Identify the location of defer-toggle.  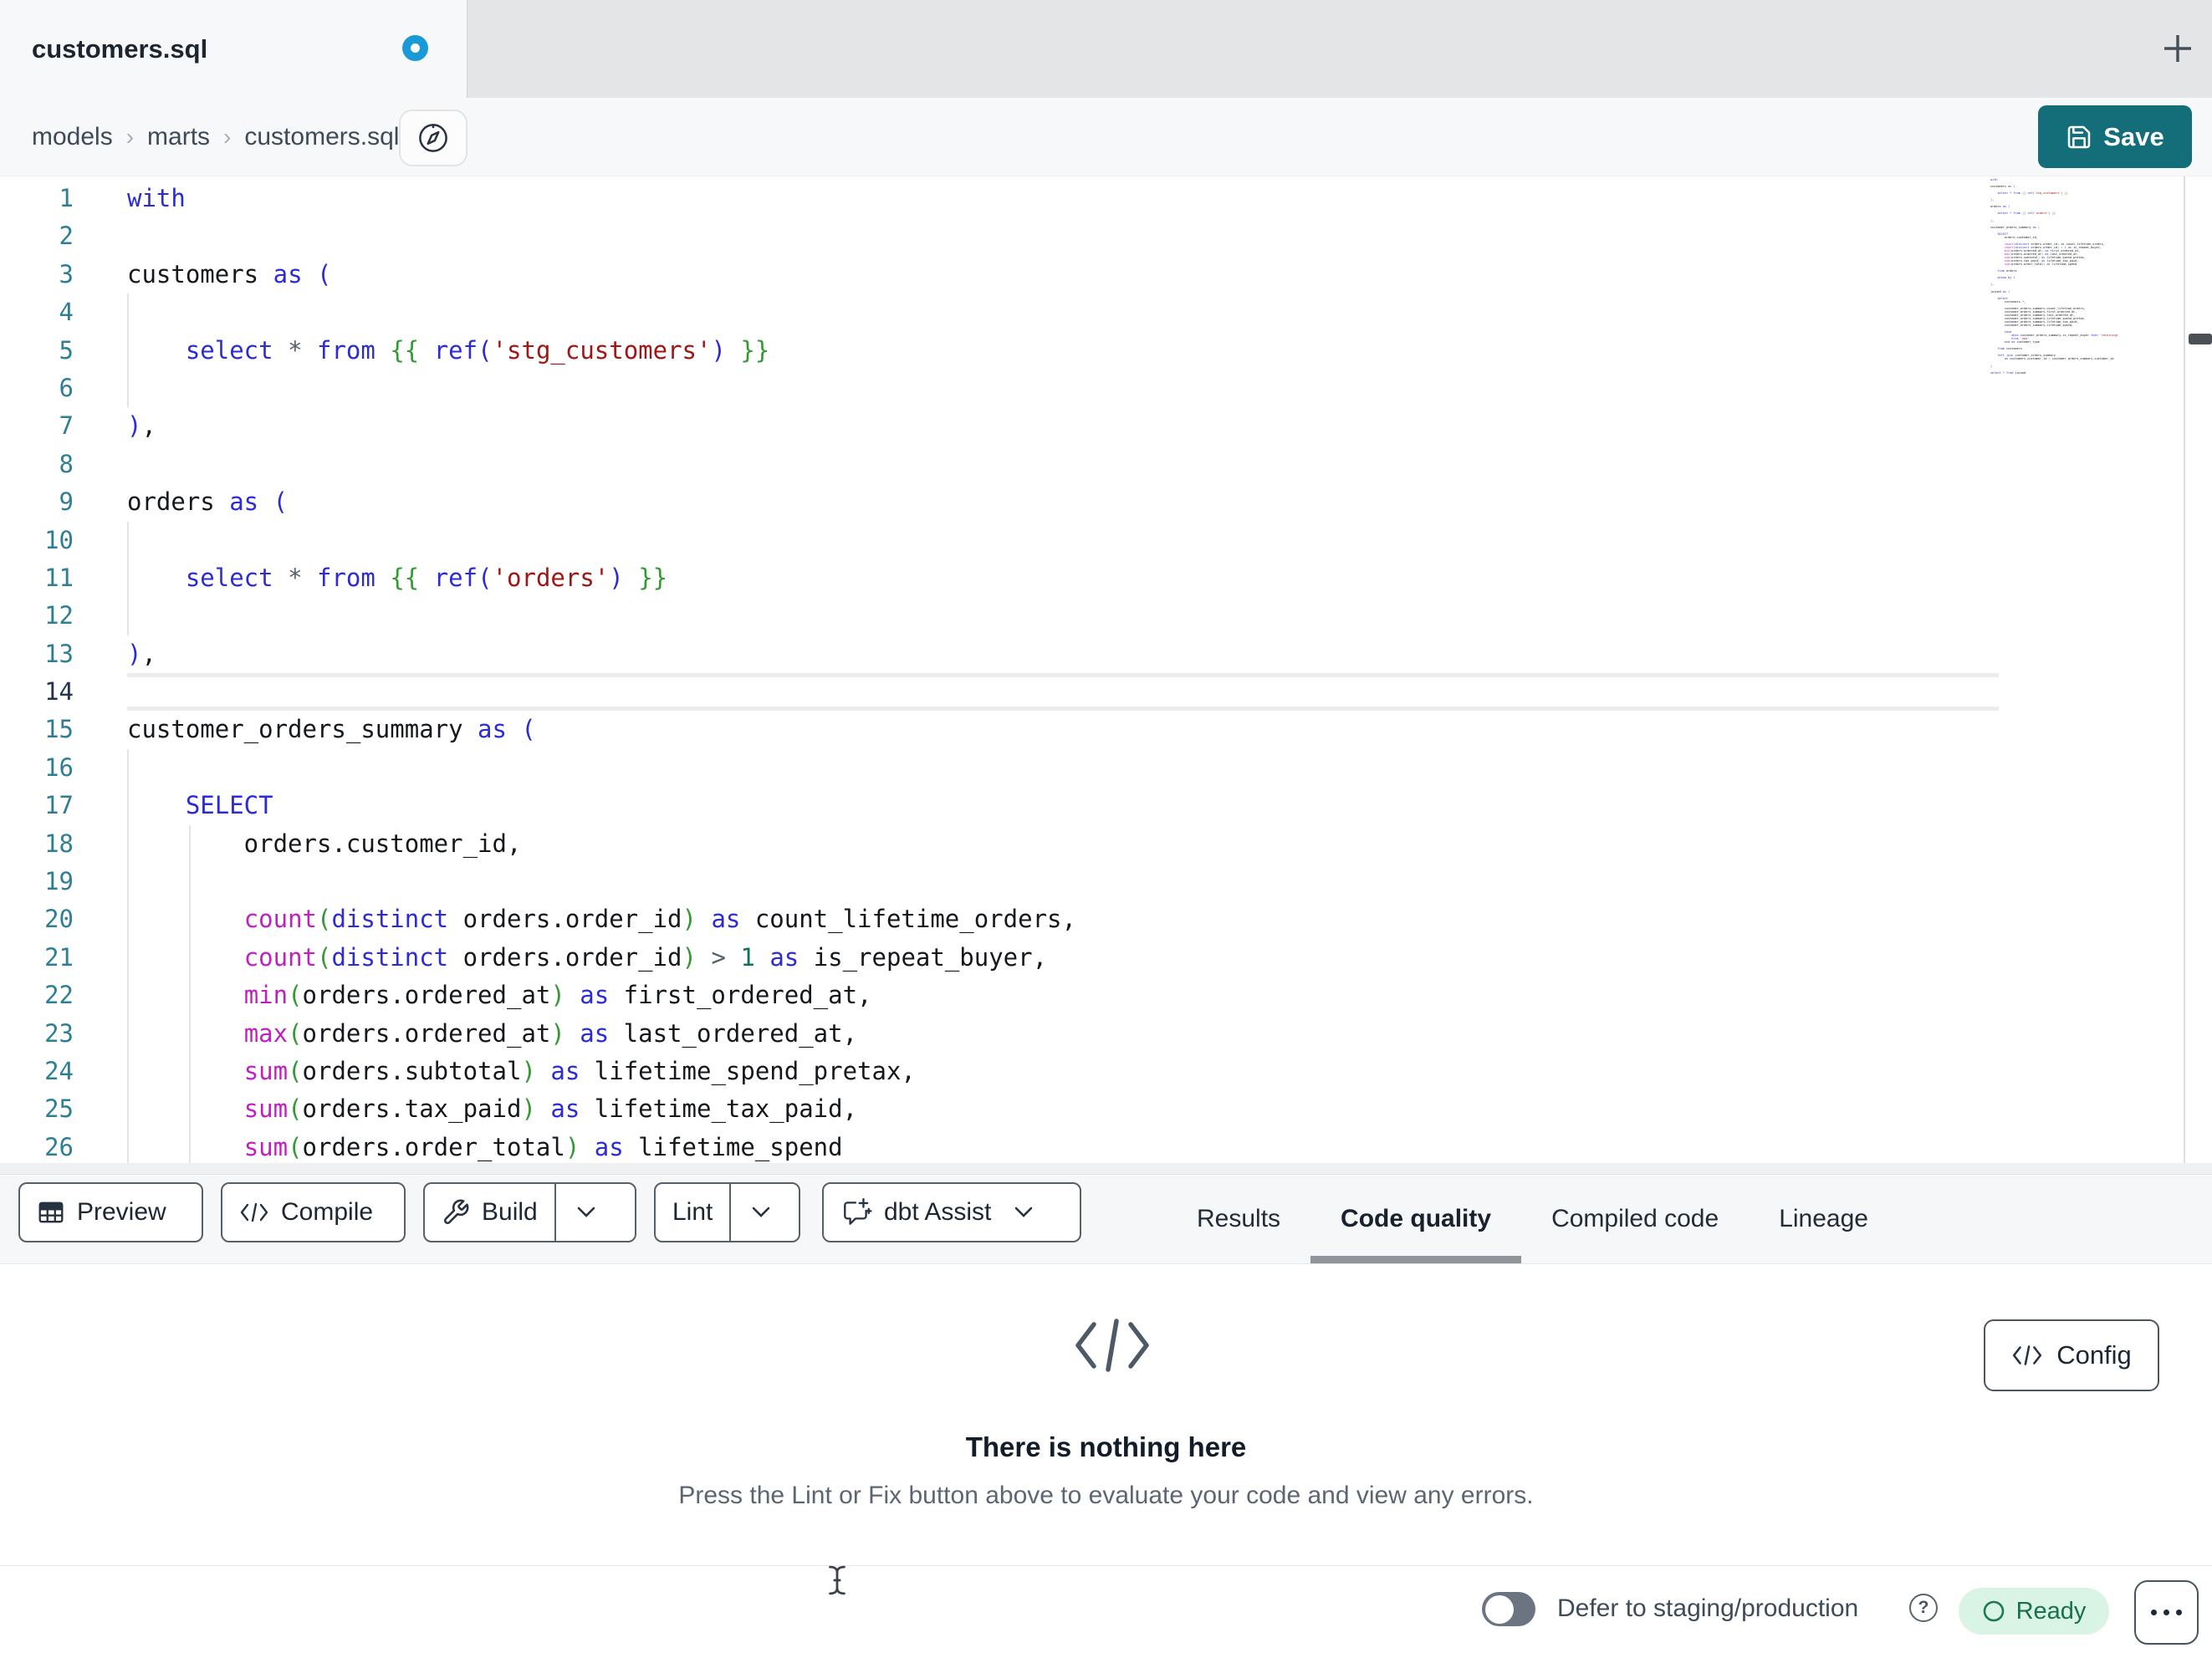
(1509, 1609).